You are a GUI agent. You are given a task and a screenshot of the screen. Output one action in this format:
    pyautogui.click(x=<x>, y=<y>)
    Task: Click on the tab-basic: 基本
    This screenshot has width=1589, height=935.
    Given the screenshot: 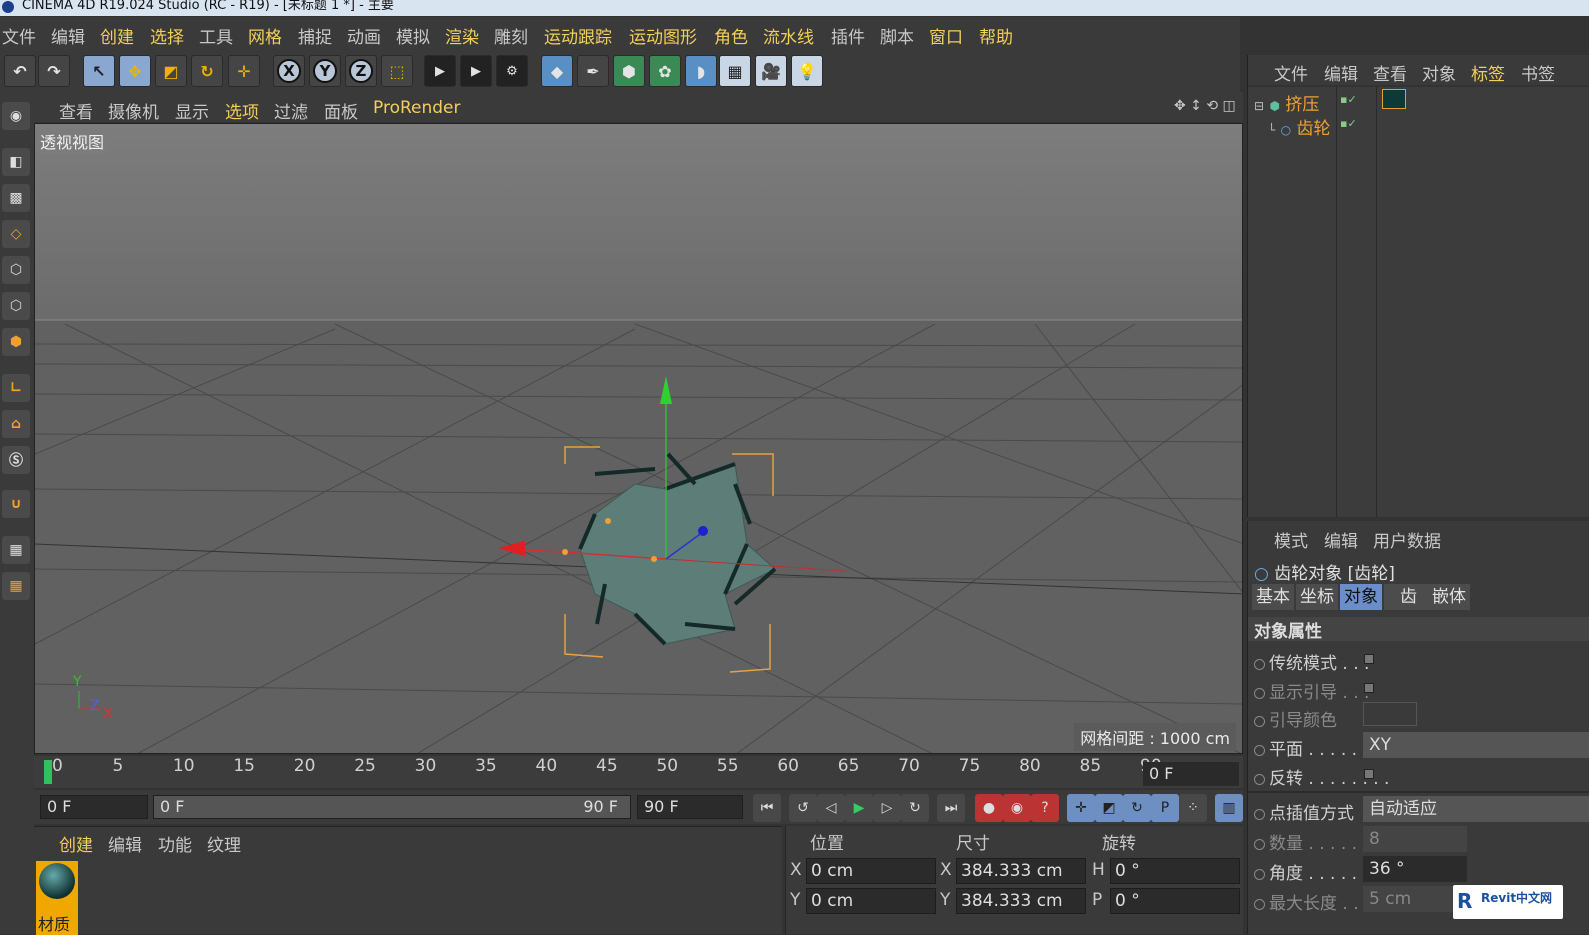 What is the action you would take?
    pyautogui.click(x=1273, y=597)
    